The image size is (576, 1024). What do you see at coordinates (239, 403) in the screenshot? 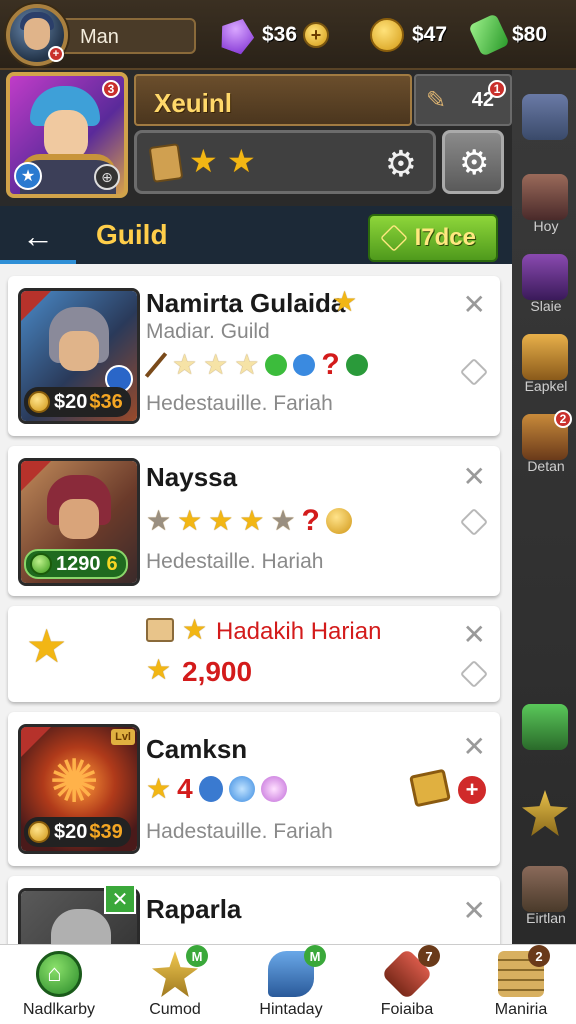
I see `member-location: Hedestauille. Fariah` at bounding box center [239, 403].